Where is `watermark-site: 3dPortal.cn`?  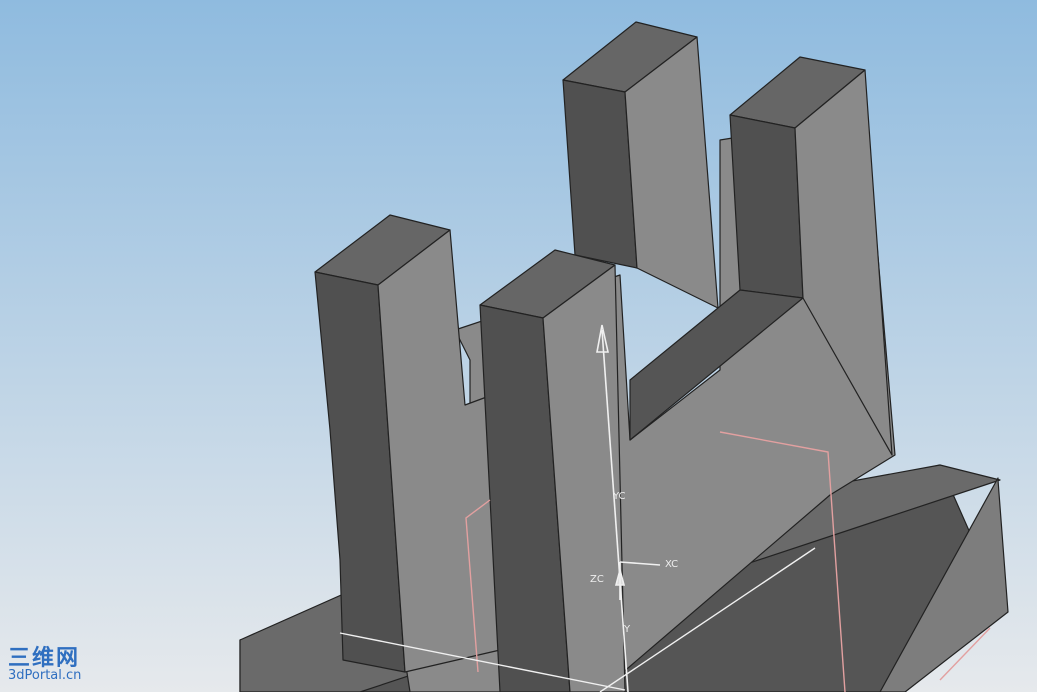 watermark-site: 3dPortal.cn is located at coordinates (45, 675).